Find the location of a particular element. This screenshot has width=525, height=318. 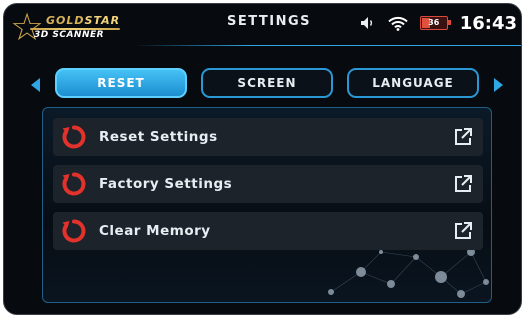

tab-reset: RESET is located at coordinates (121, 83).